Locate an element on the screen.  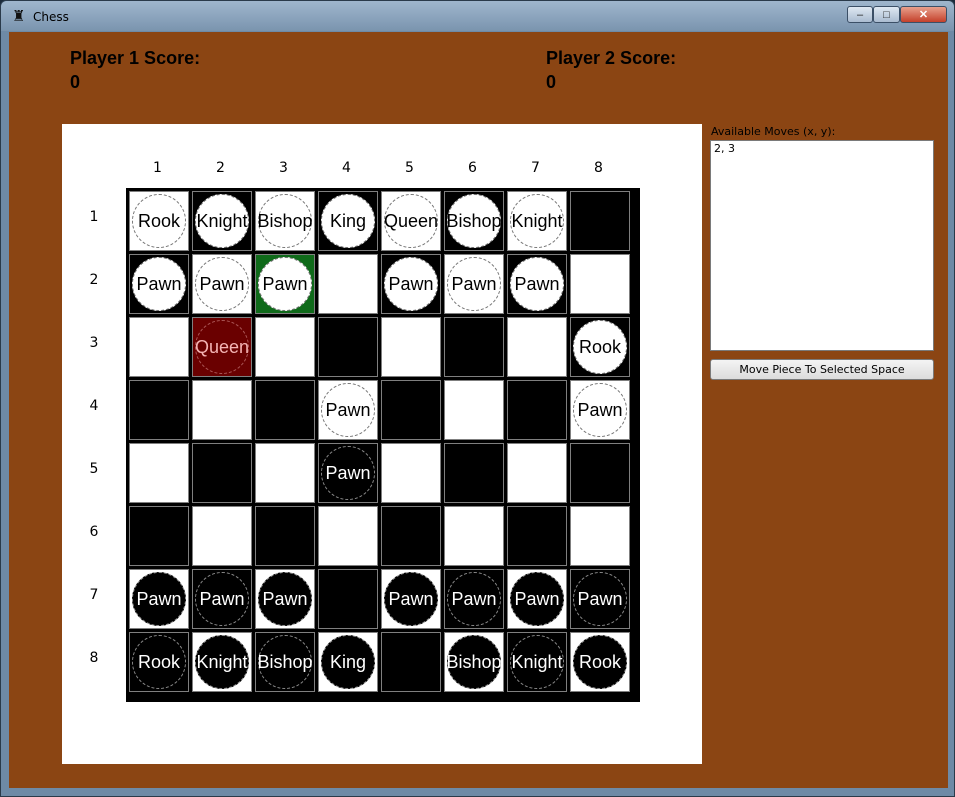
available-moves-list: 2, 3 is located at coordinates (822, 245).